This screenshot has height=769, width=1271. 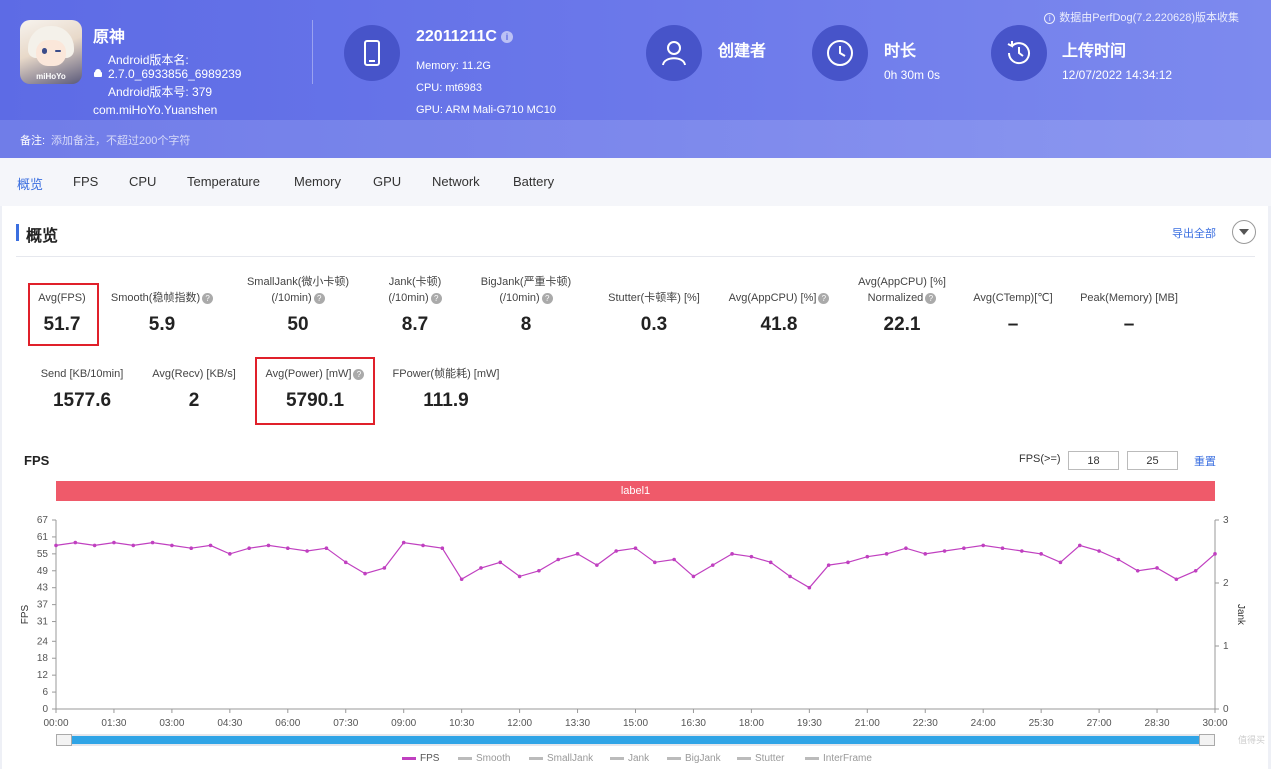 What do you see at coordinates (925, 723) in the screenshot?
I see `x-tick-label: 22:30` at bounding box center [925, 723].